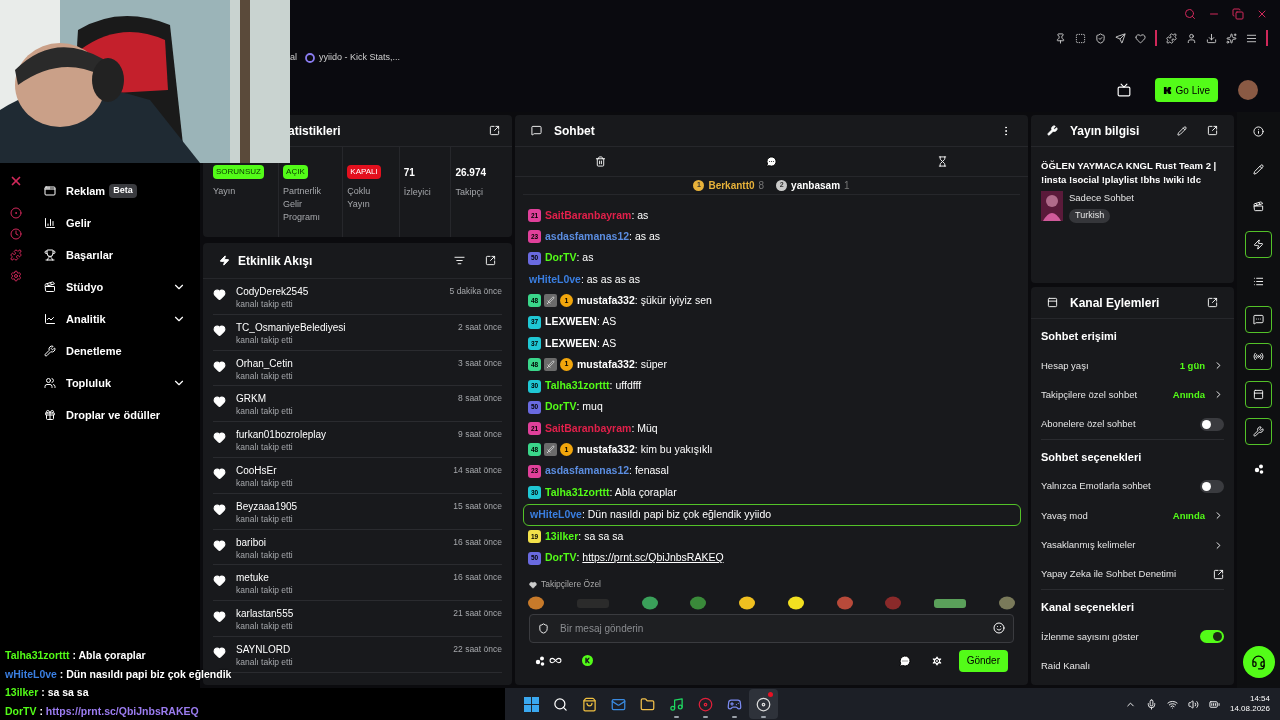  I want to click on nav-item: Analitik, so click(115, 319).